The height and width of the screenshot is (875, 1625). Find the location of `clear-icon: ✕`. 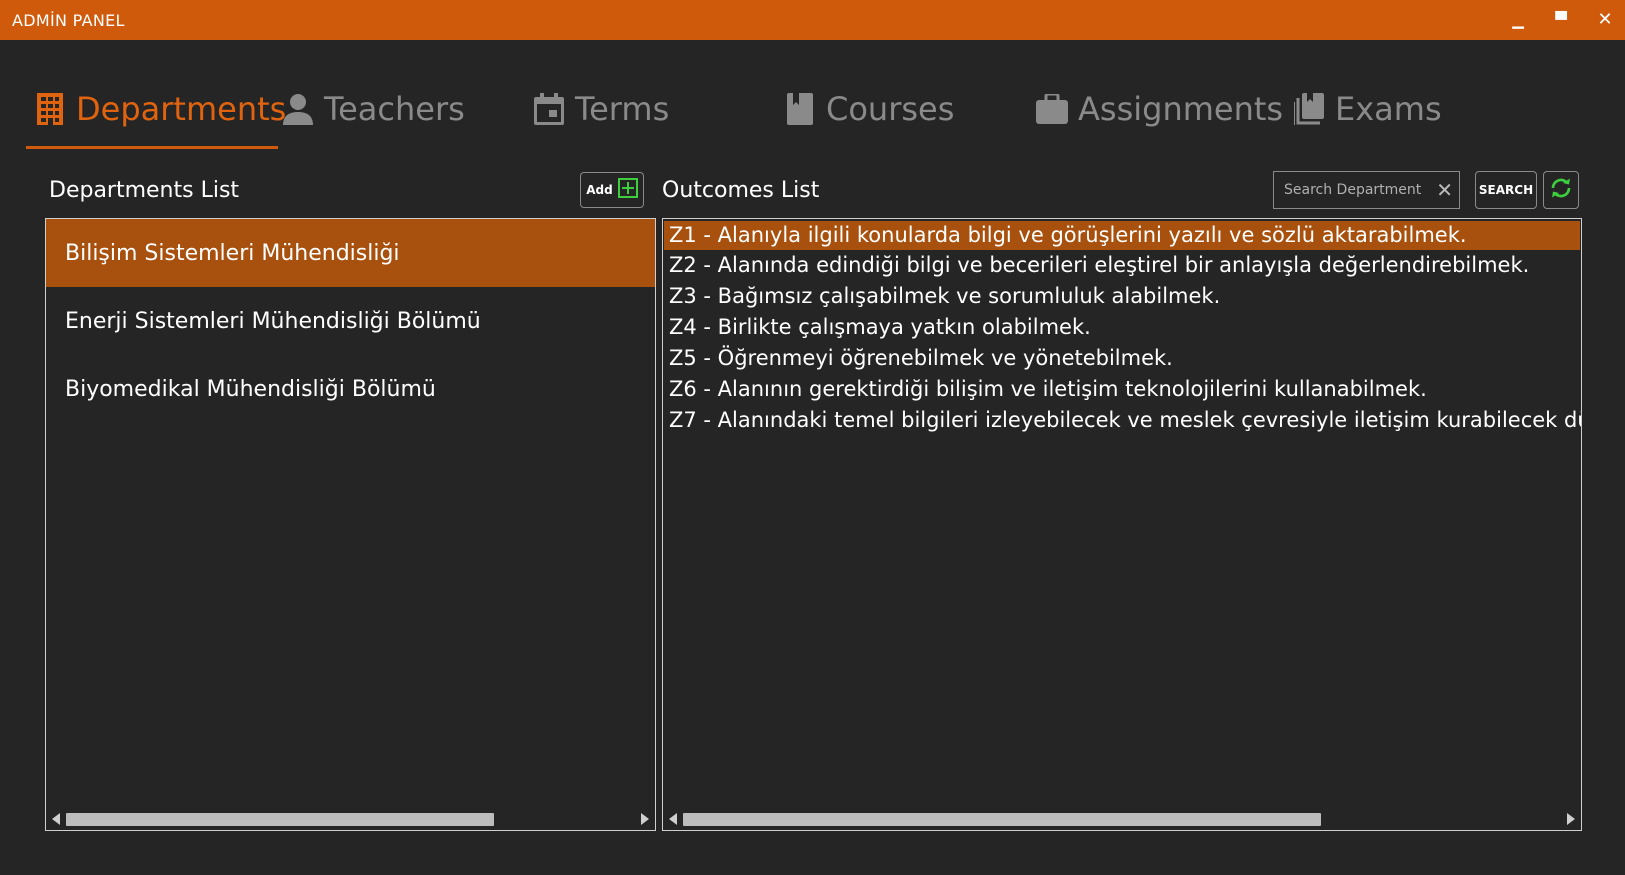

clear-icon: ✕ is located at coordinates (1444, 190).